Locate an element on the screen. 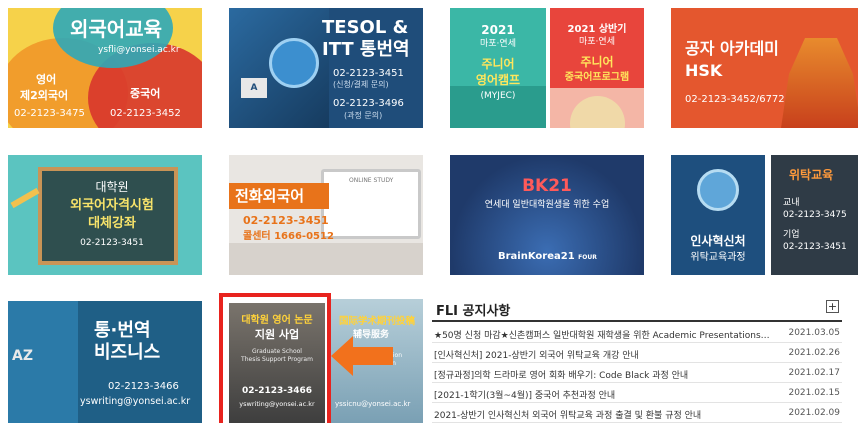 The width and height of the screenshot is (858, 423). notice-item-date: 2021.02.09 is located at coordinates (814, 413).